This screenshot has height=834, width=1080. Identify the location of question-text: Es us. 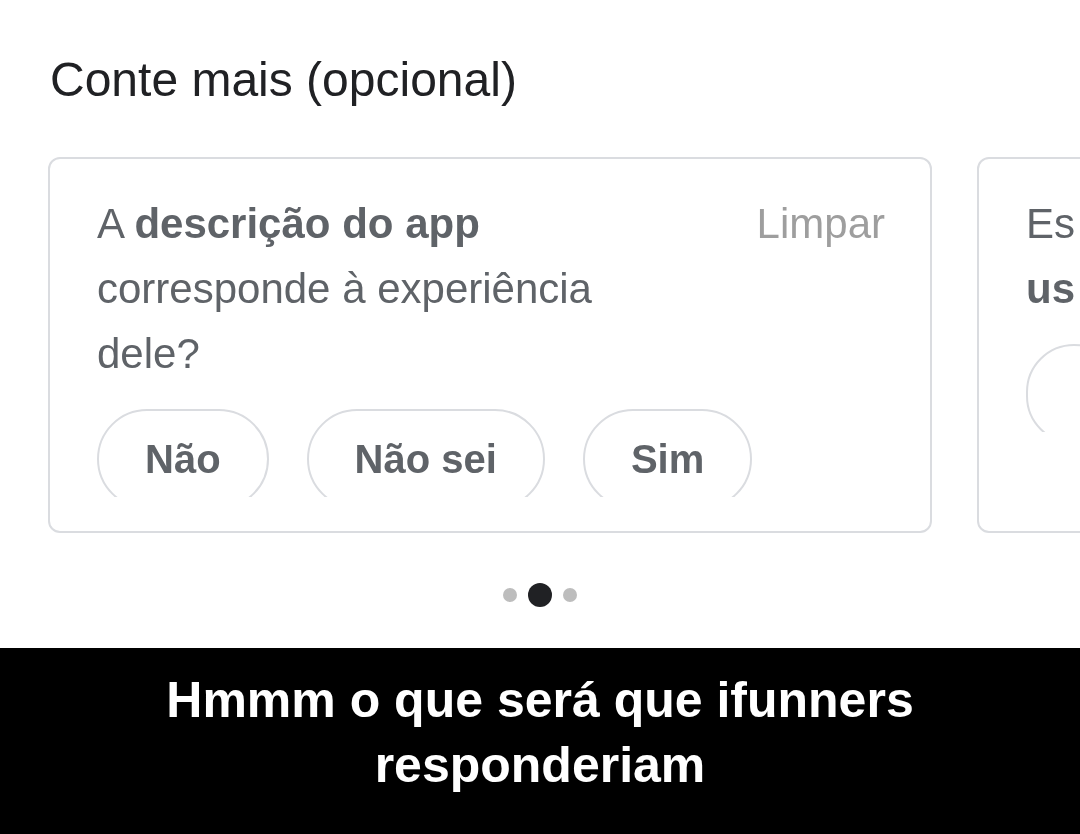
(1050, 256).